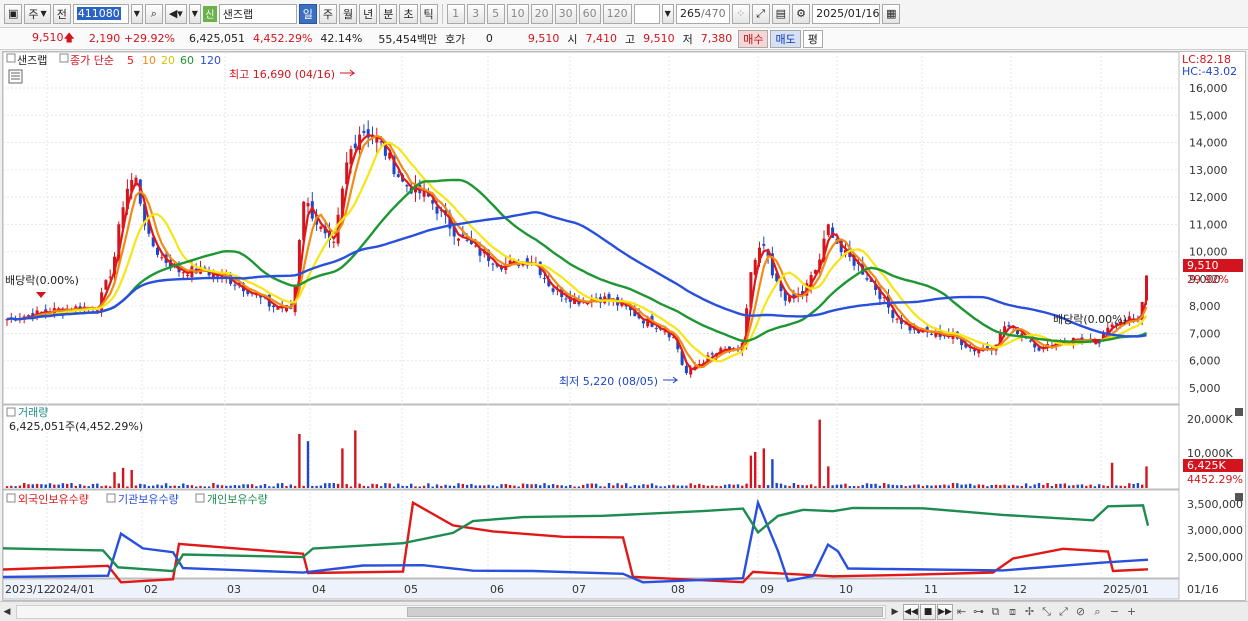 The image size is (1248, 621). Describe the element at coordinates (895, 612) in the screenshot. I see `scroll-right-arrow-icon: ▶` at that location.